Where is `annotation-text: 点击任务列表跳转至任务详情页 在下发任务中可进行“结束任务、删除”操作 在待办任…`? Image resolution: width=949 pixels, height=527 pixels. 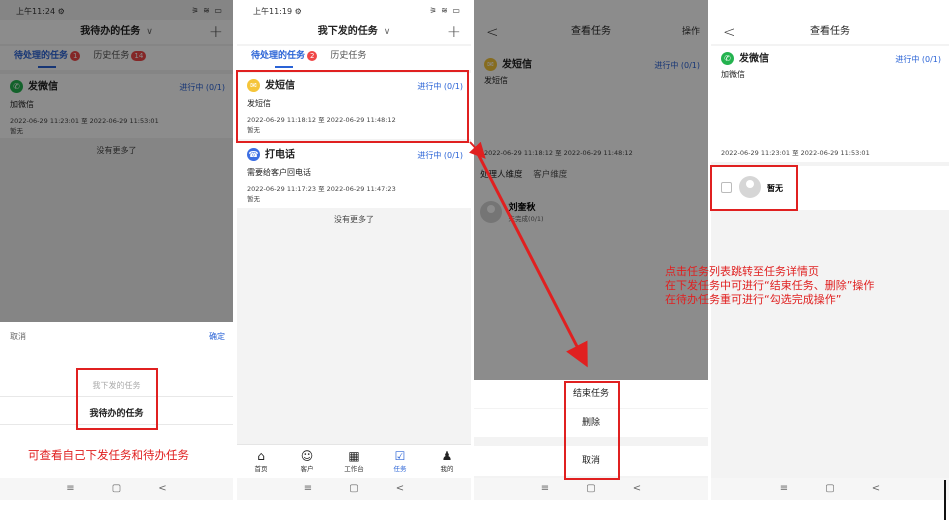 annotation-text: 点击任务列表跳转至任务详情页 在下发任务中可进行“结束任务、删除”操作 在待办任… is located at coordinates (769, 286).